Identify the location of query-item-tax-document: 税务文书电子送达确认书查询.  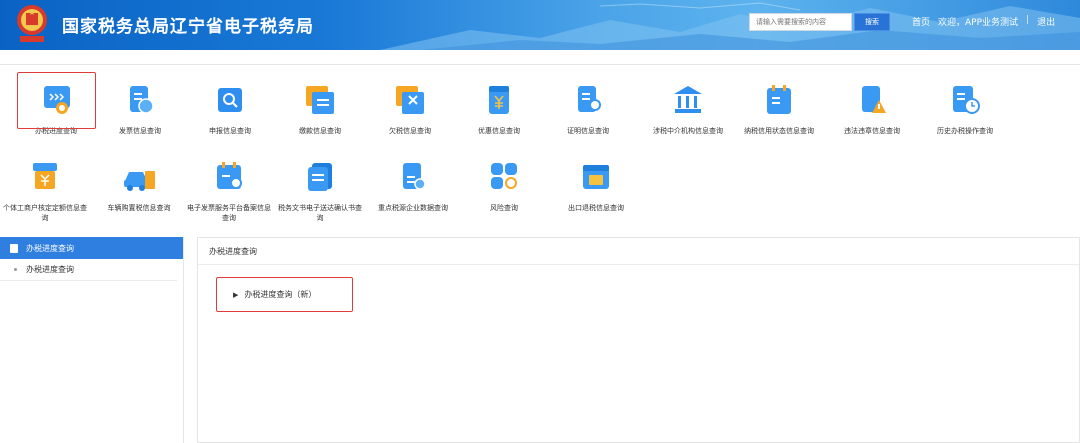
(320, 191).